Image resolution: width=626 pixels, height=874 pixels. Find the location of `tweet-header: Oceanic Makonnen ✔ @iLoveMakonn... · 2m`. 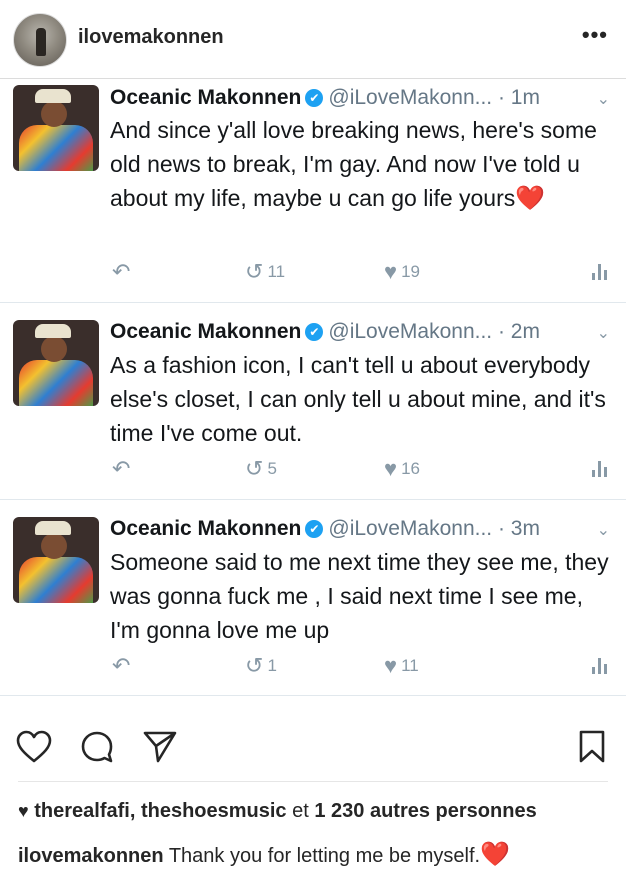

tweet-header: Oceanic Makonnen ✔ @iLoveMakonn... · 2m is located at coordinates (325, 332).